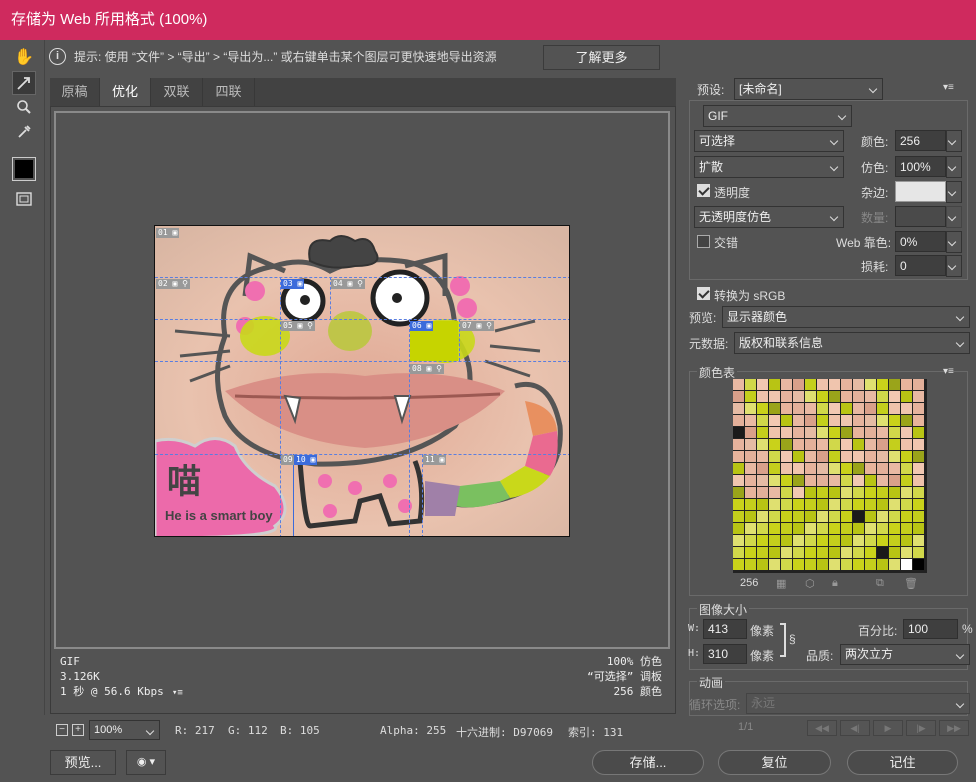  What do you see at coordinates (24, 132) in the screenshot?
I see `eyedropper-tool-icon` at bounding box center [24, 132].